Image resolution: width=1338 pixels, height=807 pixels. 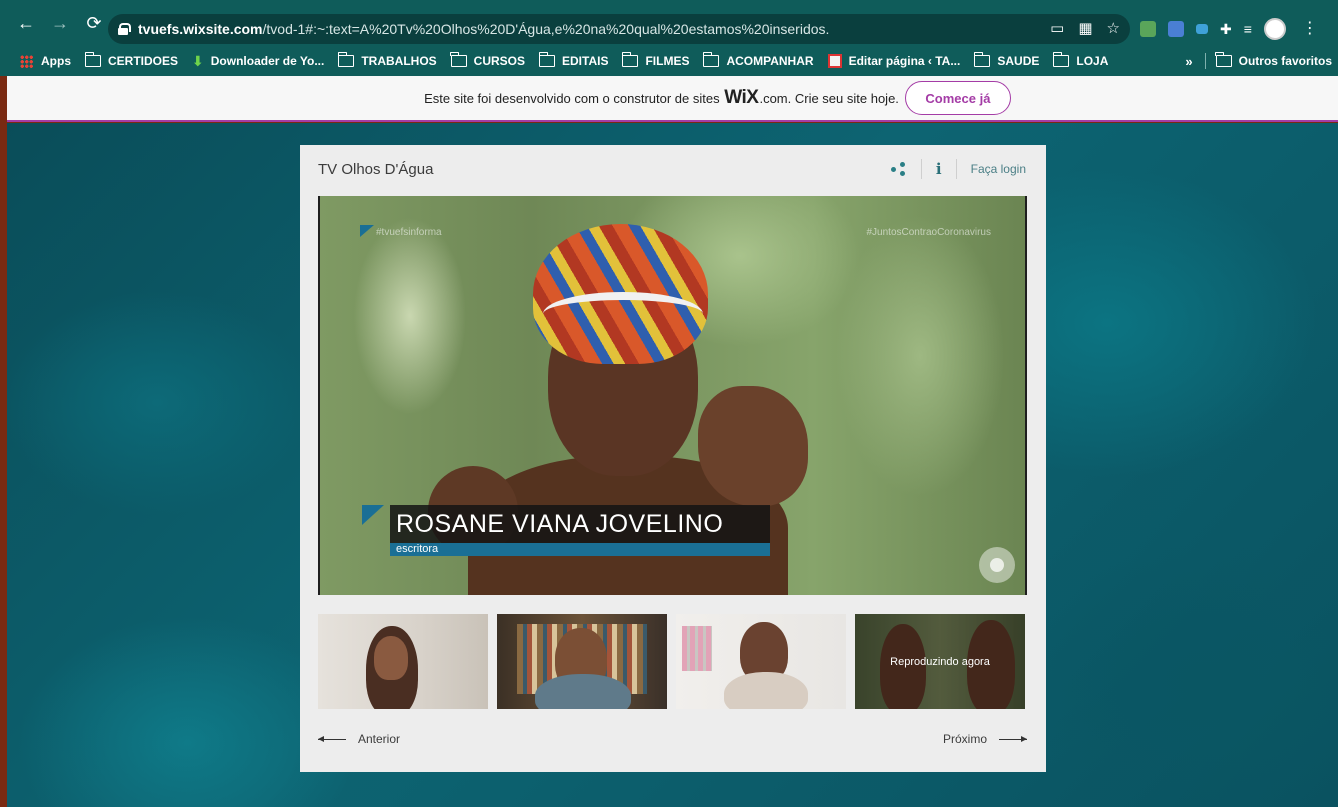 What do you see at coordinates (1013, 738) in the screenshot?
I see `arrow-right-icon` at bounding box center [1013, 738].